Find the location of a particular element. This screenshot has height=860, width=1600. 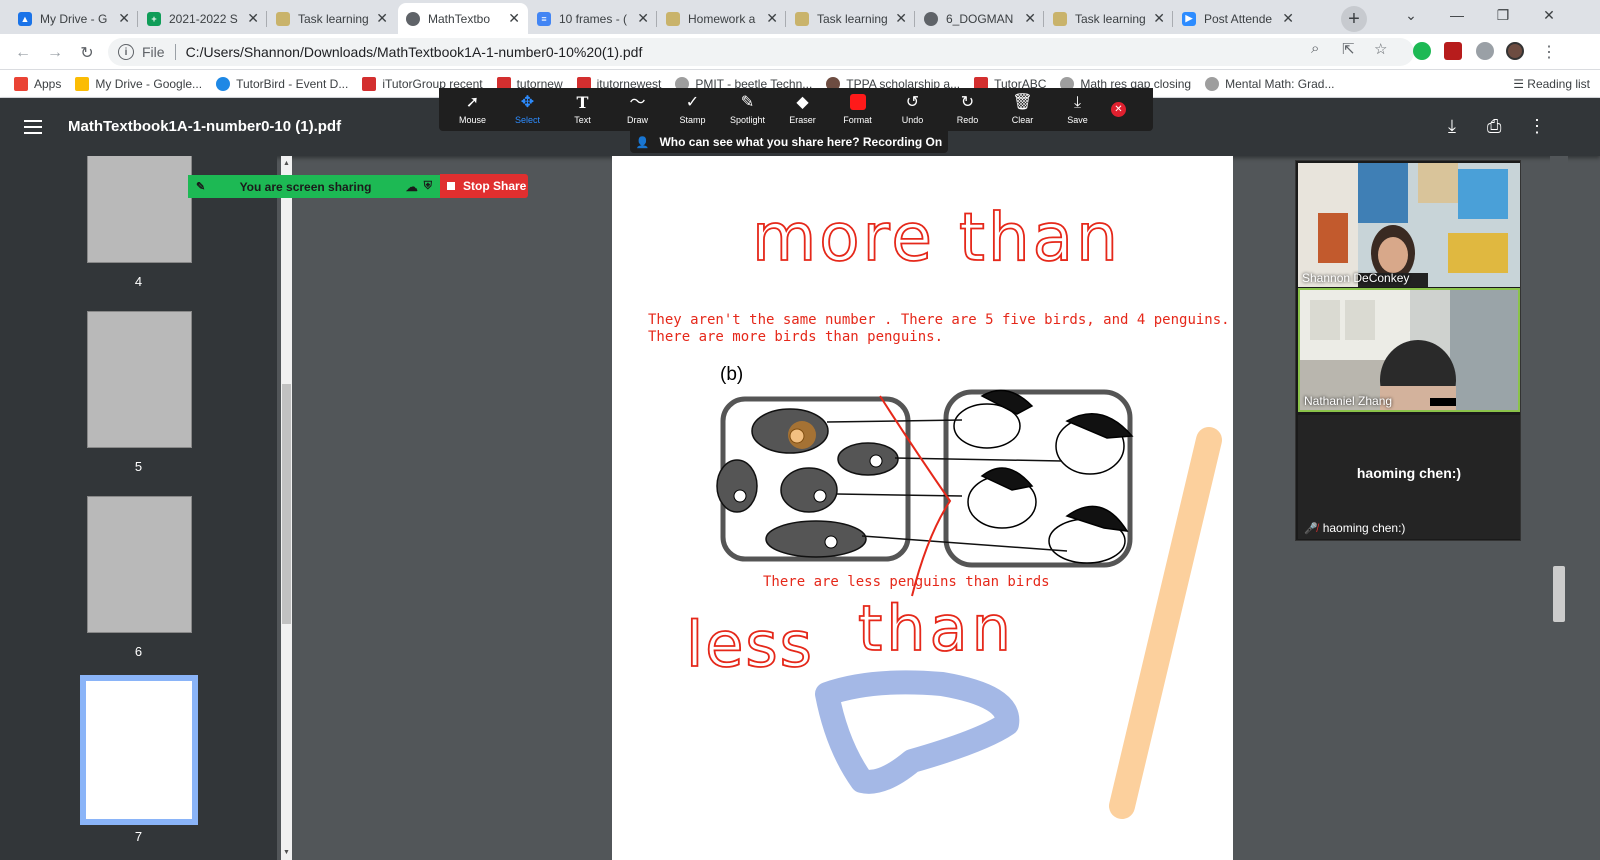

stamp-icon: ✓ is located at coordinates (692, 102).